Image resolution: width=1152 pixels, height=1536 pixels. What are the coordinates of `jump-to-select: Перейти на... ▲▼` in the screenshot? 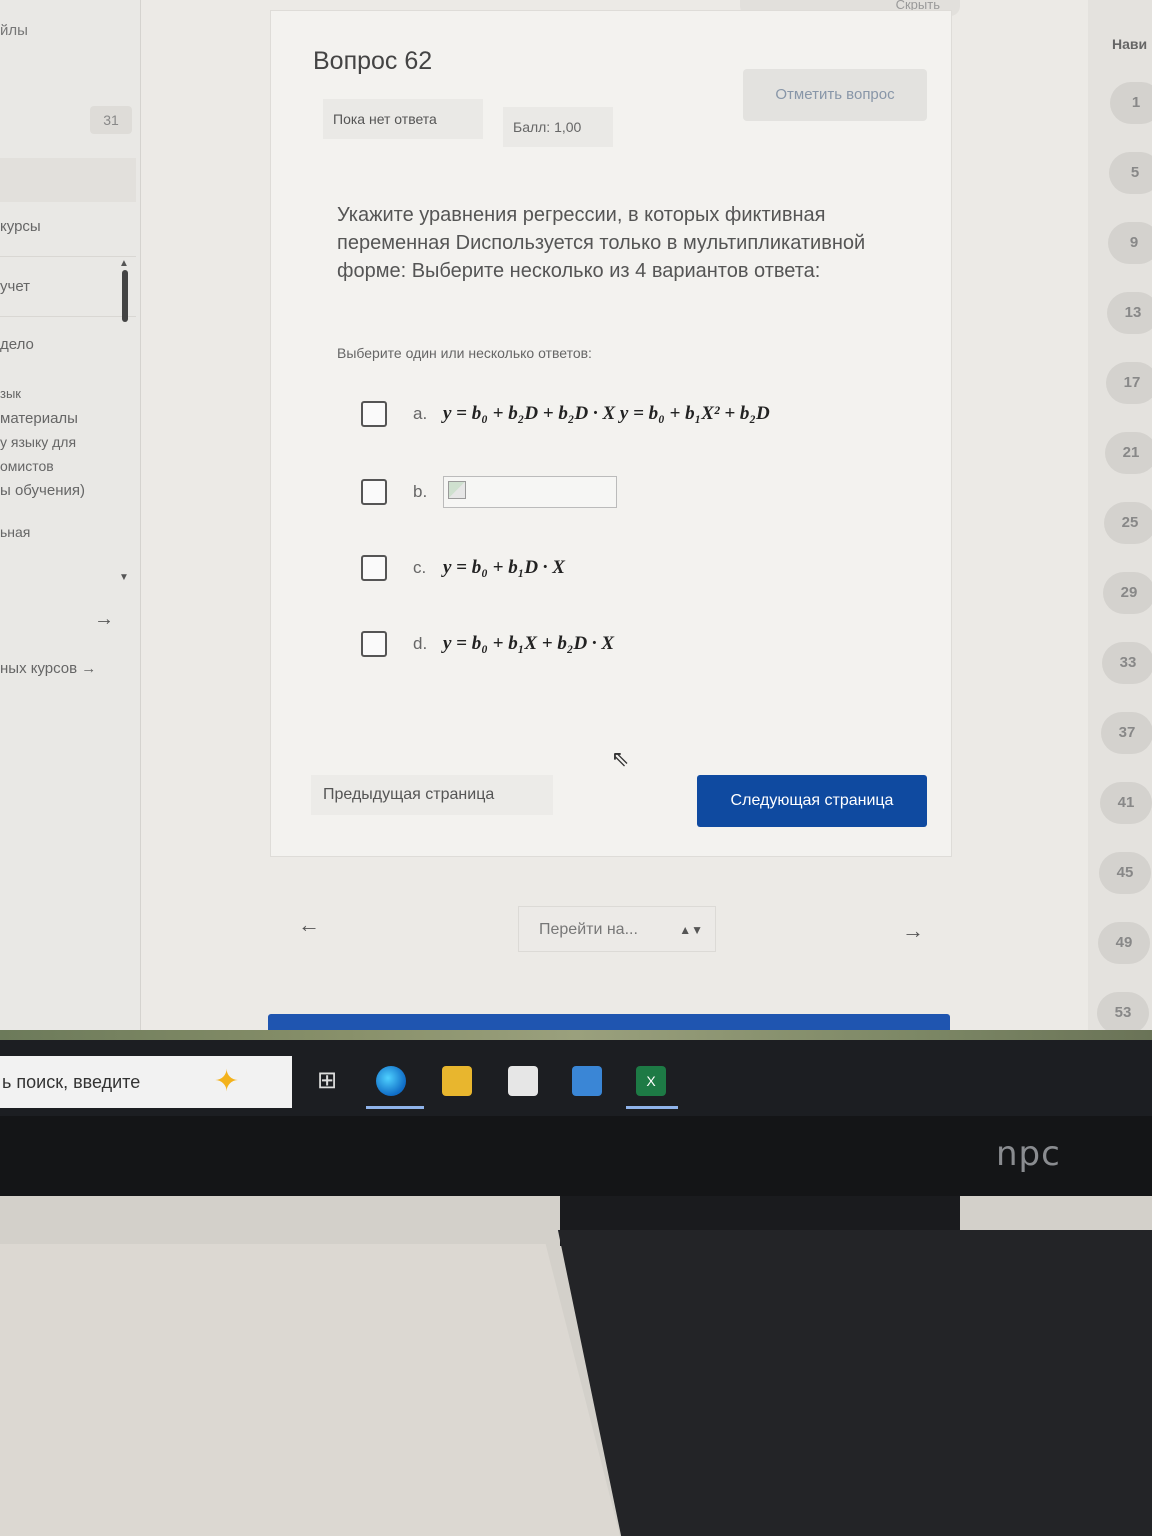 It's located at (617, 929).